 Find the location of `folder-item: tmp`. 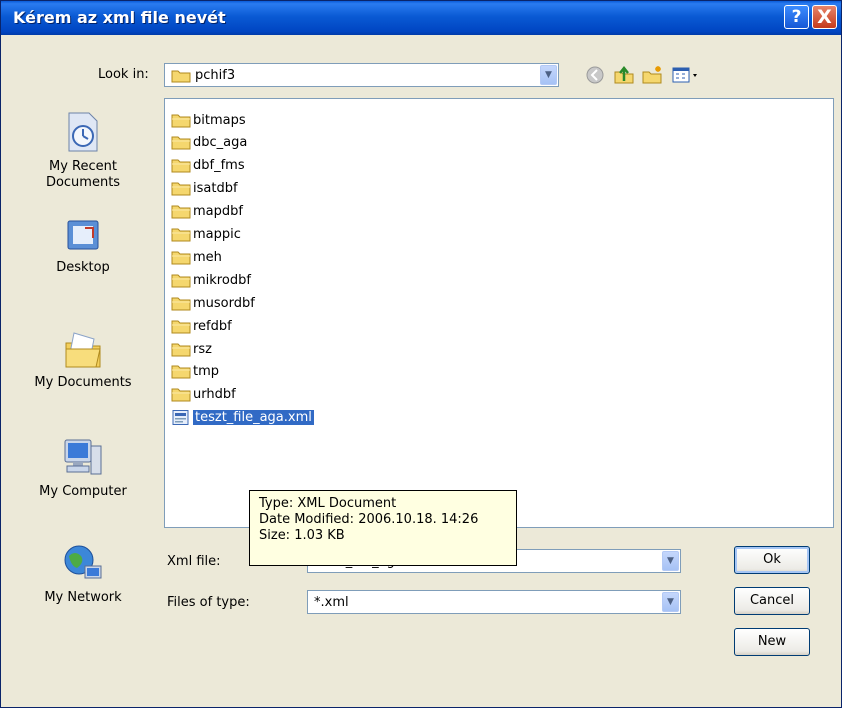

folder-item: tmp is located at coordinates (195, 372).